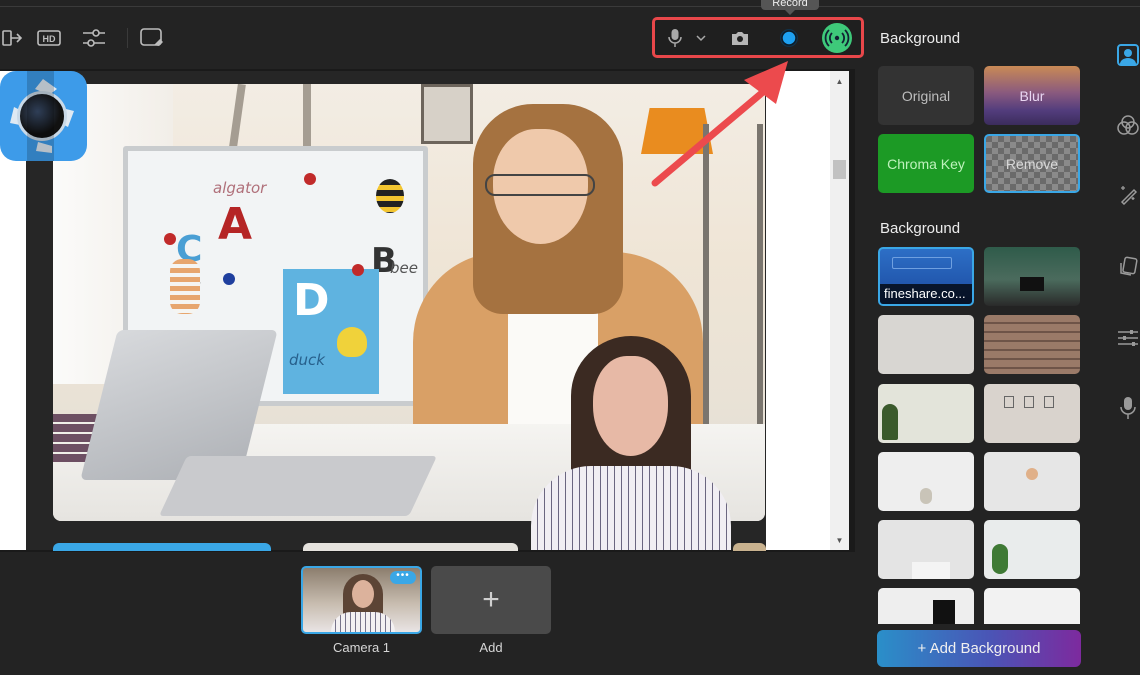 The image size is (1140, 675). I want to click on drawing-duck, so click(352, 342).